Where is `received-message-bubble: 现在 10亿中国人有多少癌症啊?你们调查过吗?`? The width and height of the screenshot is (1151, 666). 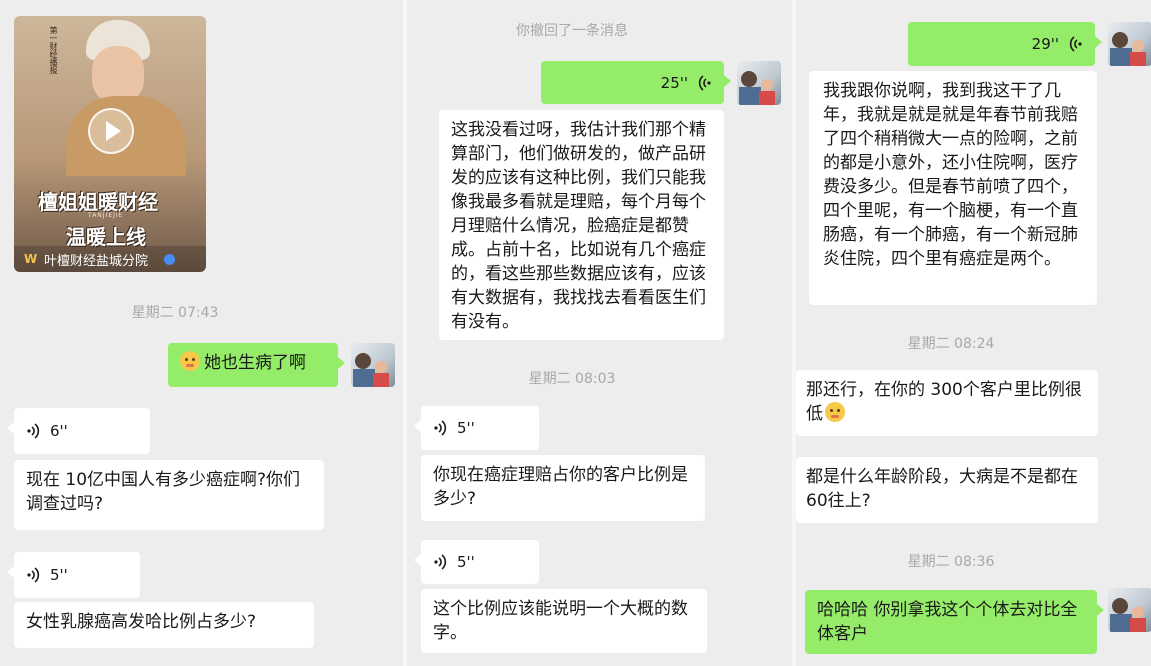 received-message-bubble: 现在 10亿中国人有多少癌症啊?你们调查过吗? is located at coordinates (169, 495).